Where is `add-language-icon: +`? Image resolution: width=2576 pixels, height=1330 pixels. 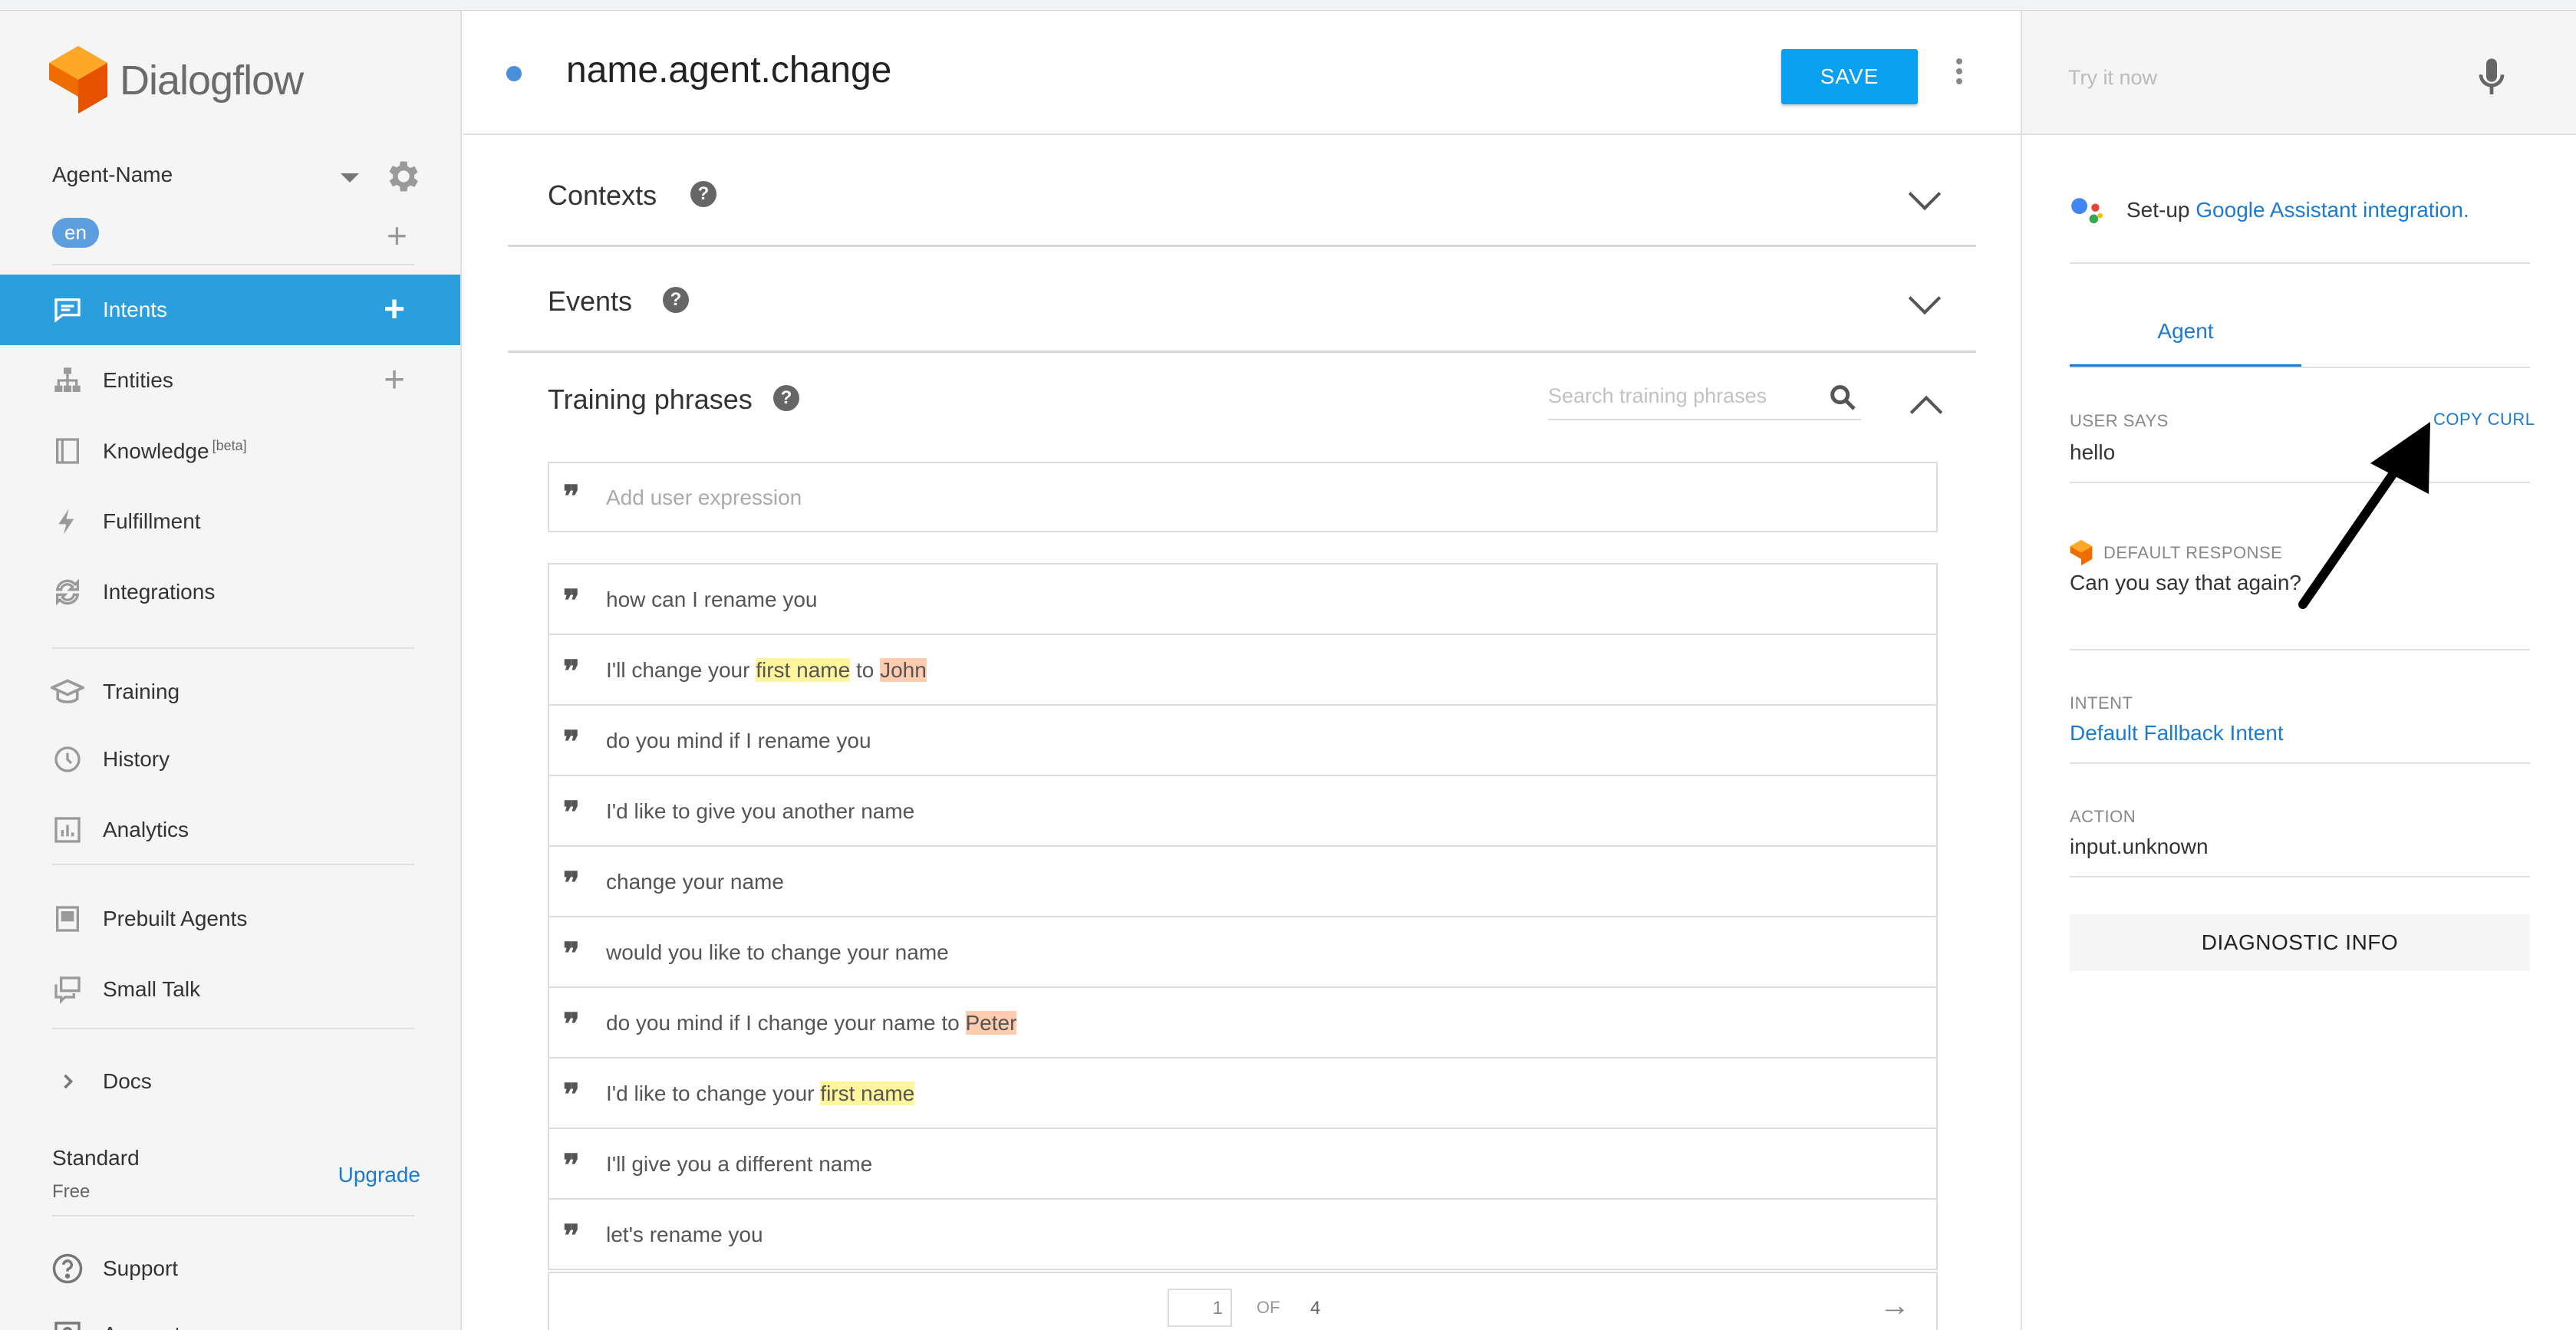
add-language-icon: + is located at coordinates (397, 235).